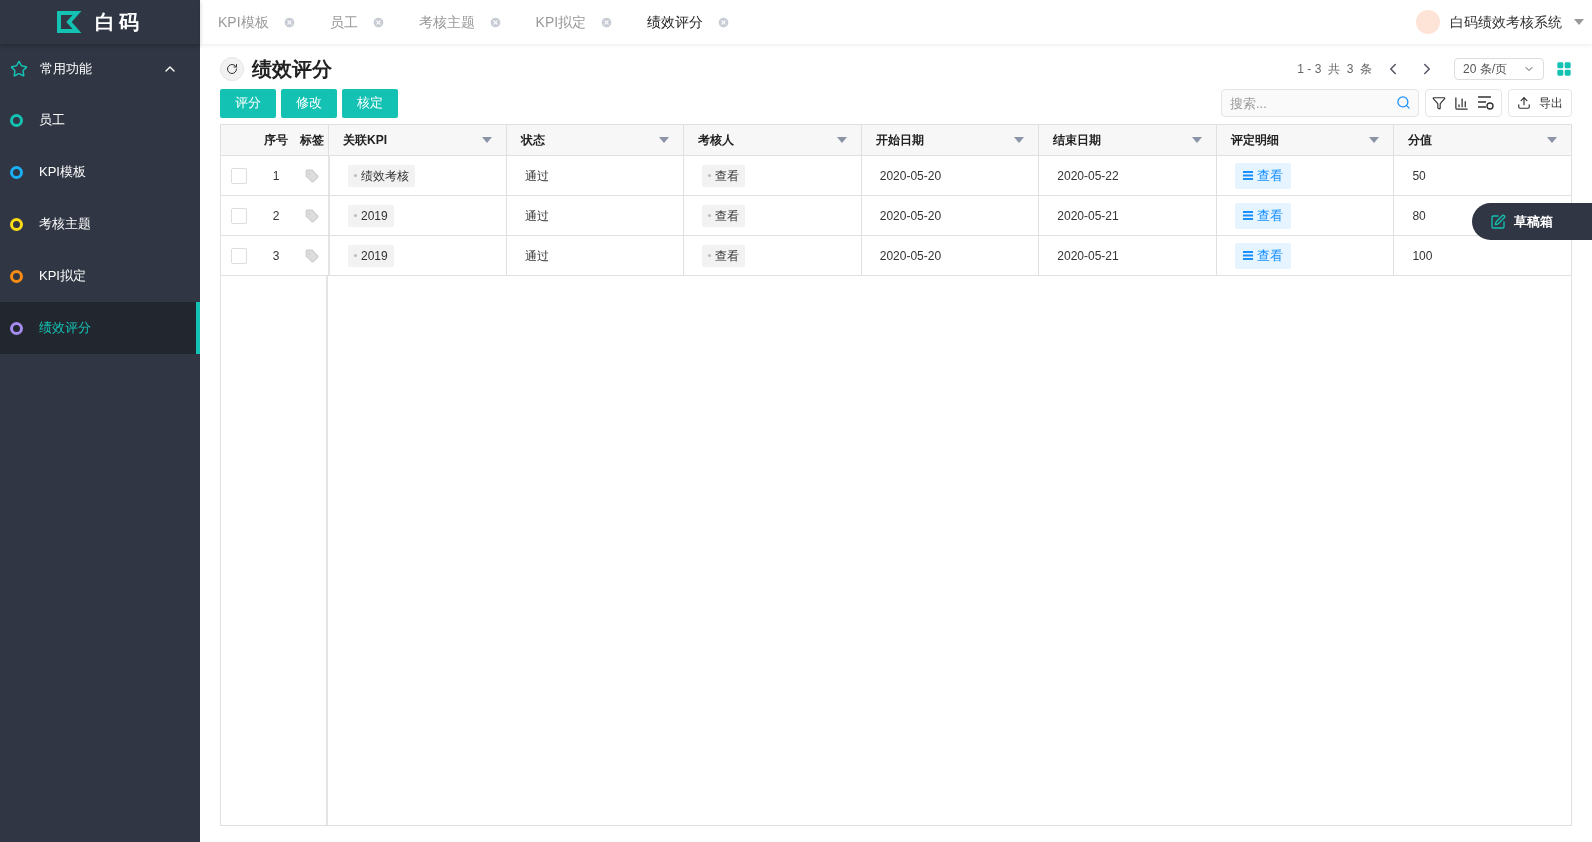 The height and width of the screenshot is (842, 1592). What do you see at coordinates (100, 276) in the screenshot?
I see `sidebar-item: KPI拟定` at bounding box center [100, 276].